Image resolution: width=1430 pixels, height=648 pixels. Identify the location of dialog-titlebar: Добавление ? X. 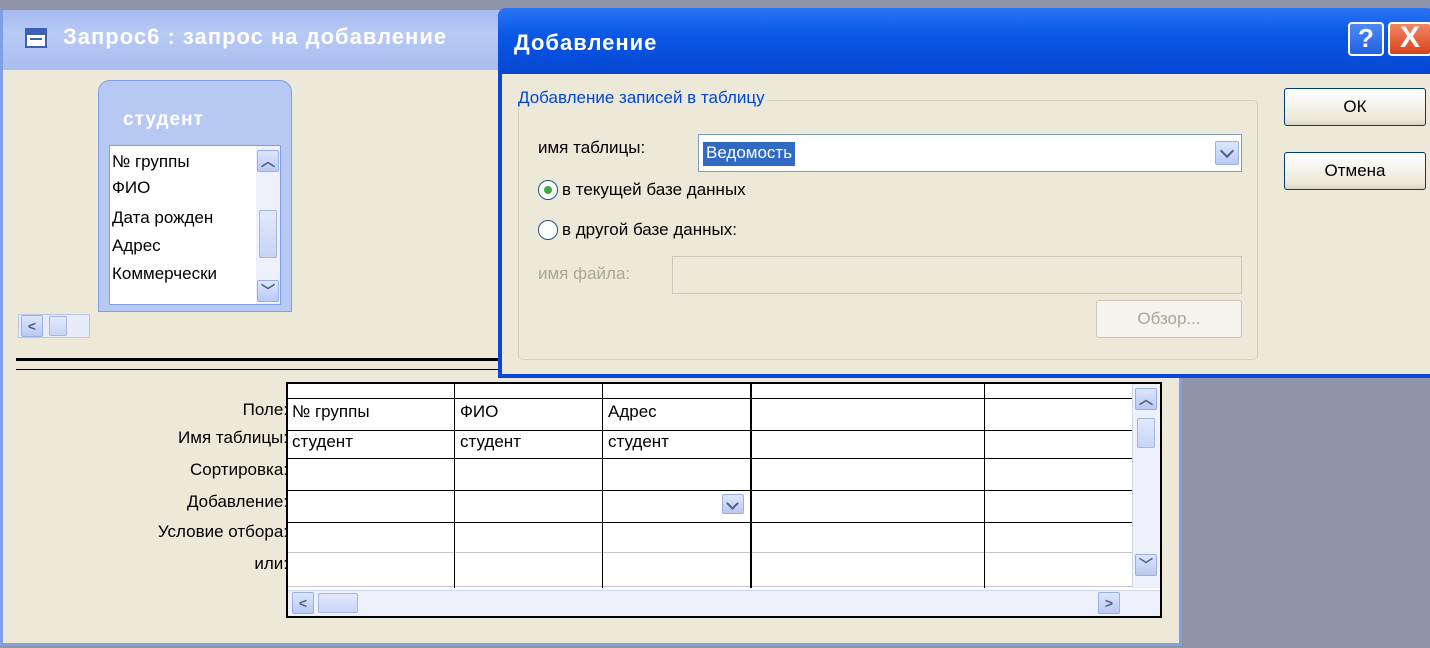
(964, 41).